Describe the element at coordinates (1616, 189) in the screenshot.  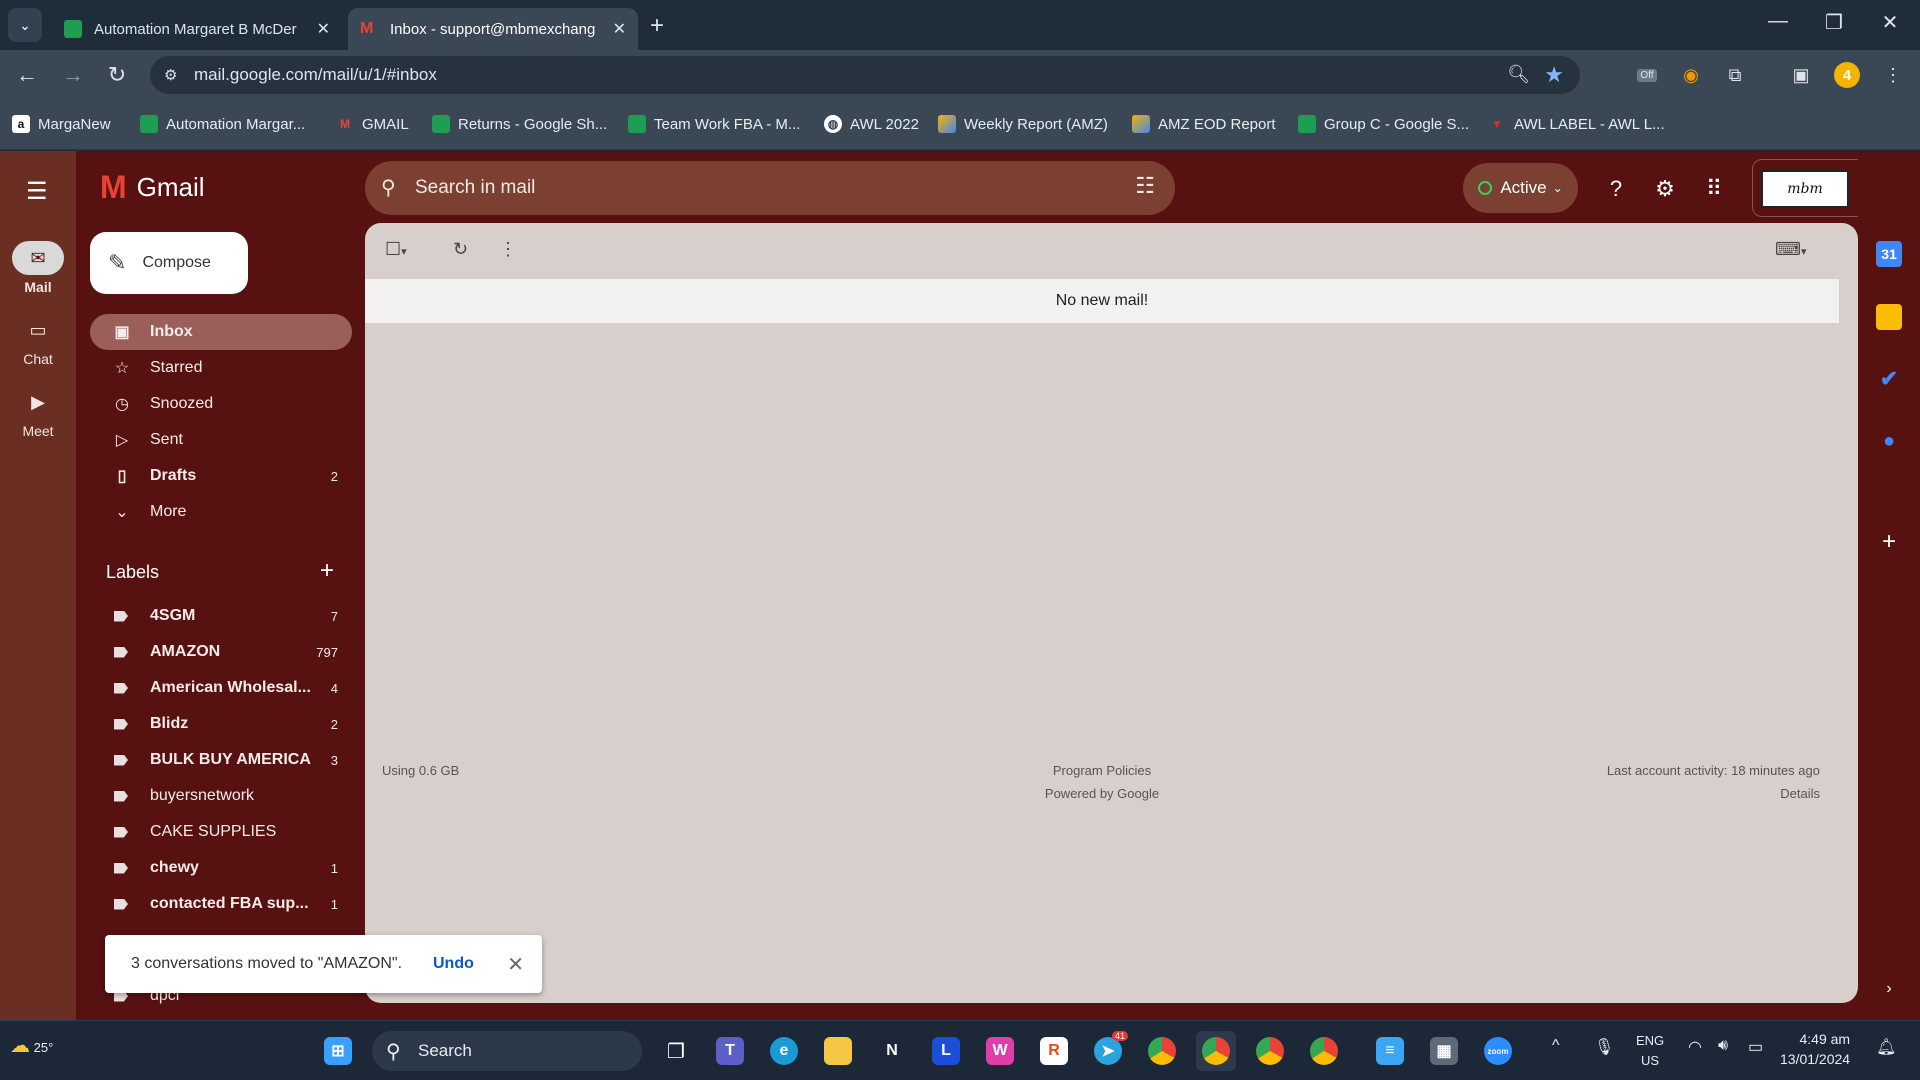
I see `help-icon: ?` at that location.